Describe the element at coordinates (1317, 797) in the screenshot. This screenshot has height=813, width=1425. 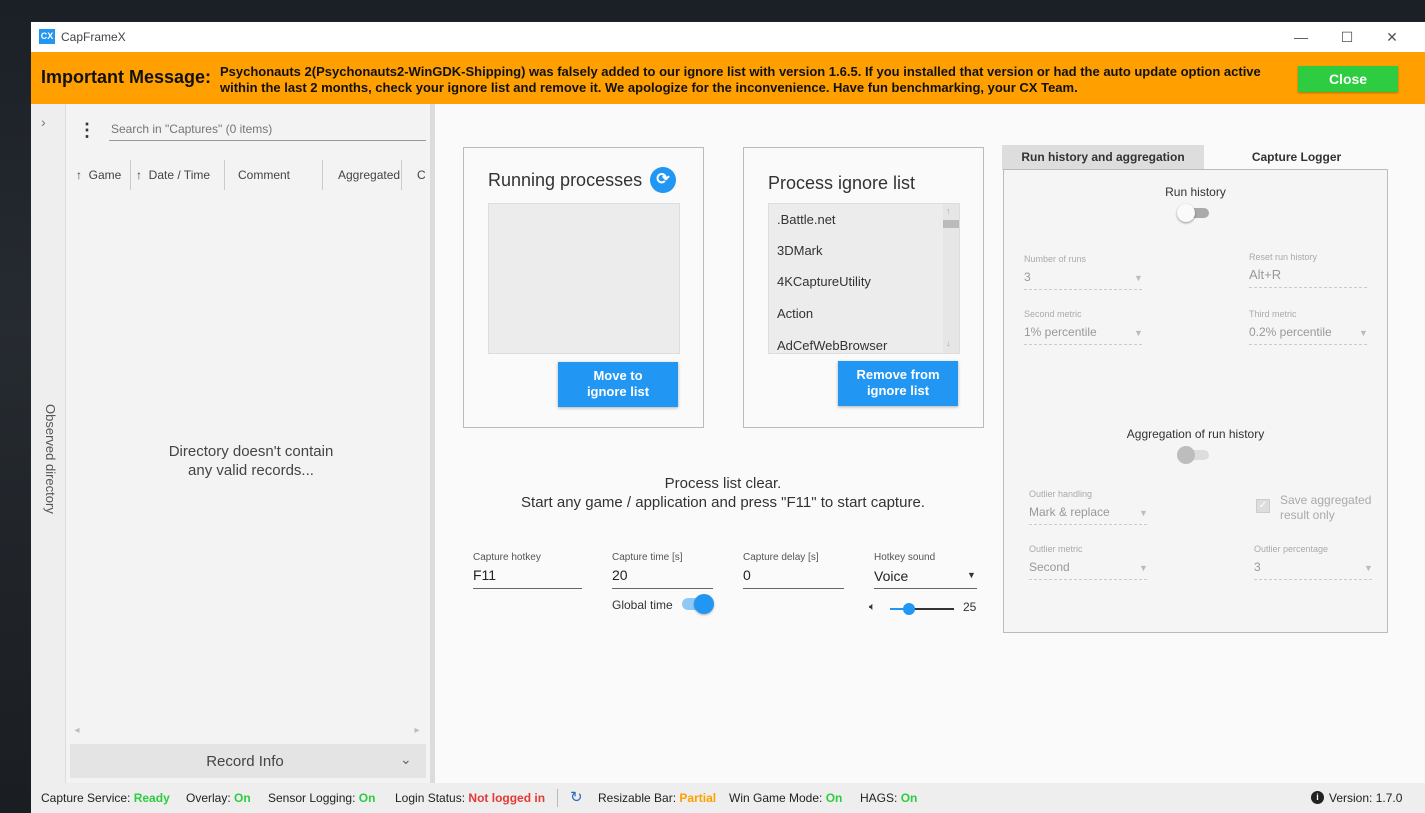
I see `info-icon: i` at that location.